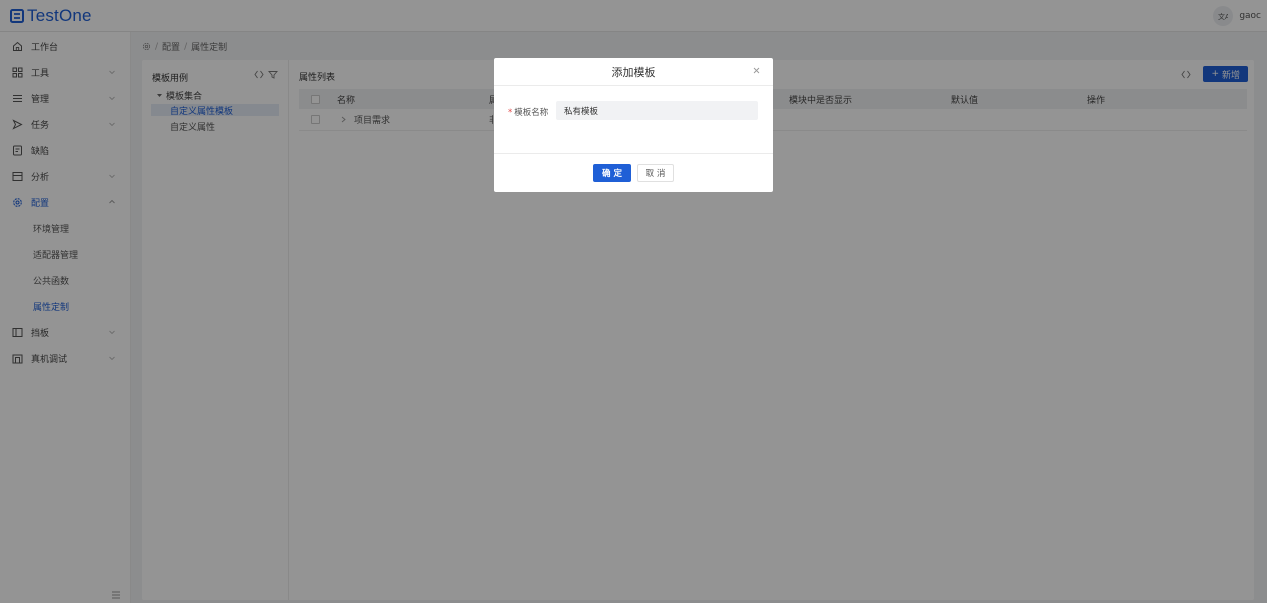 Image resolution: width=1267 pixels, height=603 pixels. I want to click on add-template-dialog: 添加模板 *模板名称 确 定 取 消, so click(633, 125).